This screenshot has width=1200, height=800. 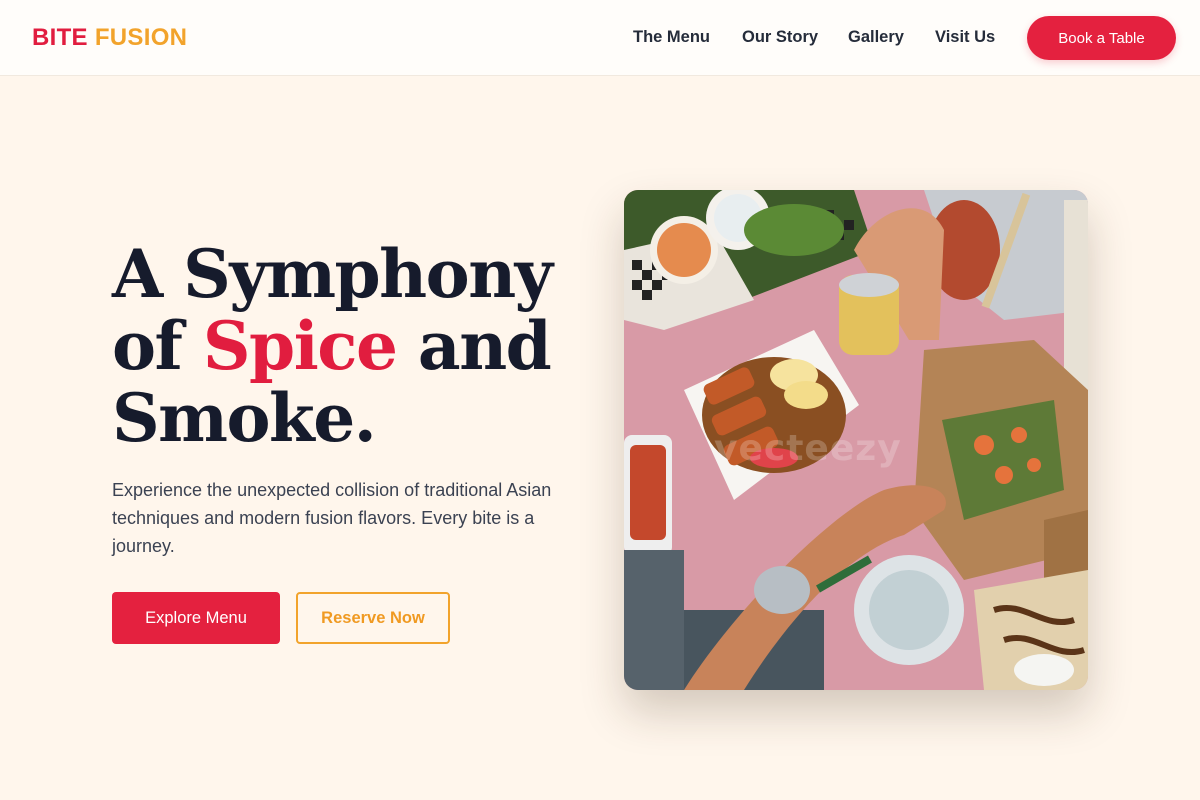 I want to click on explore-menu-button: Explore Menu, so click(x=196, y=618).